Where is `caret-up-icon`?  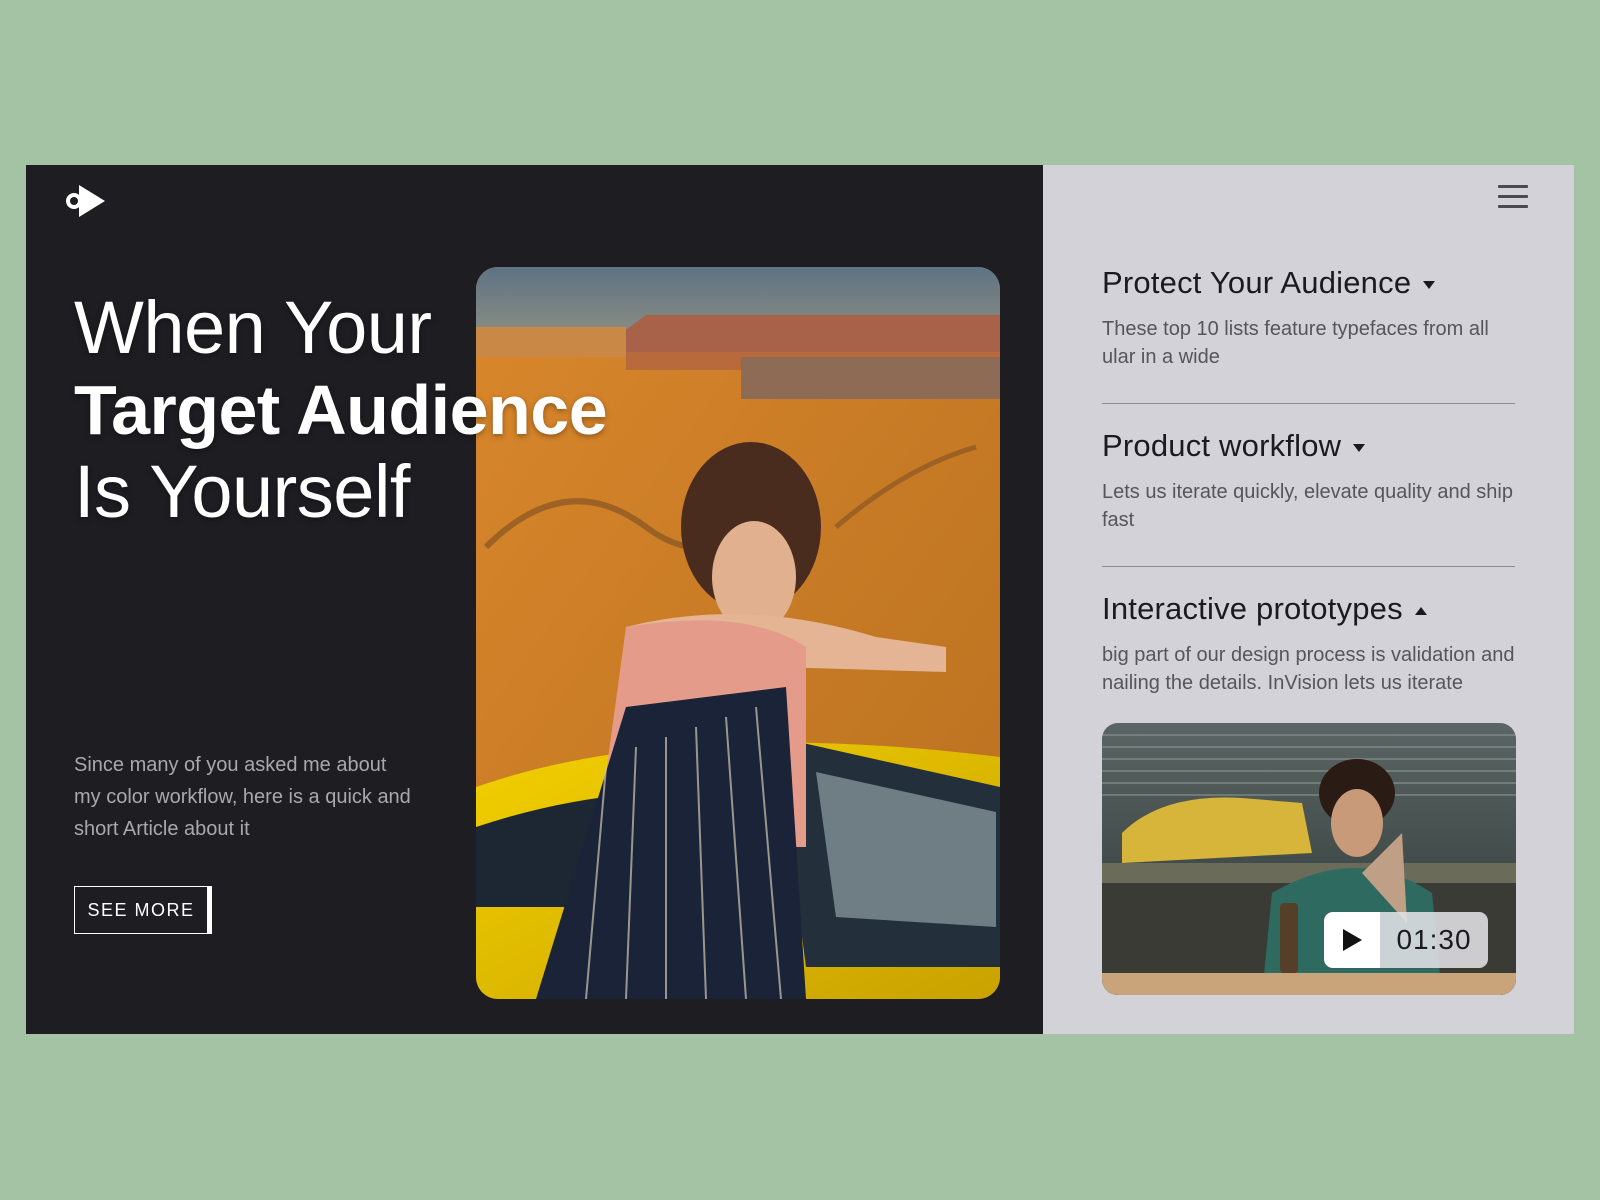
caret-up-icon is located at coordinates (1420, 611).